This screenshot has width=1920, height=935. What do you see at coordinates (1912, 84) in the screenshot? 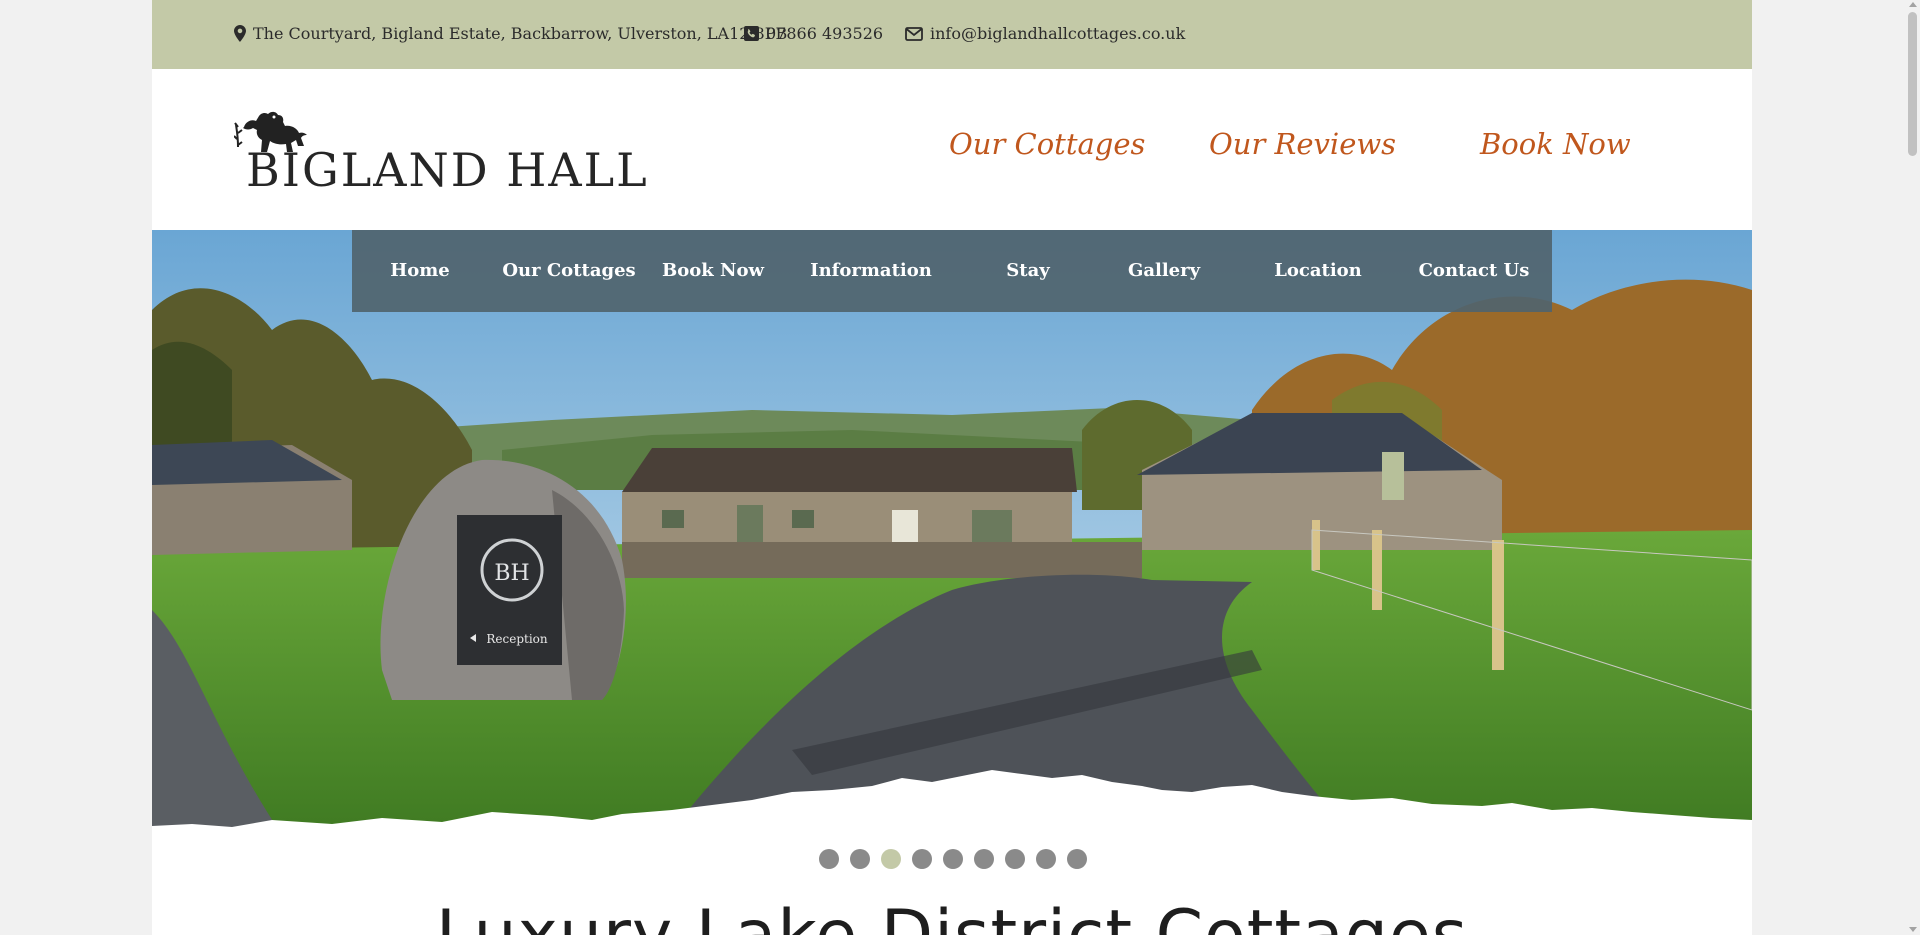
I see `scrollbar-thumb` at bounding box center [1912, 84].